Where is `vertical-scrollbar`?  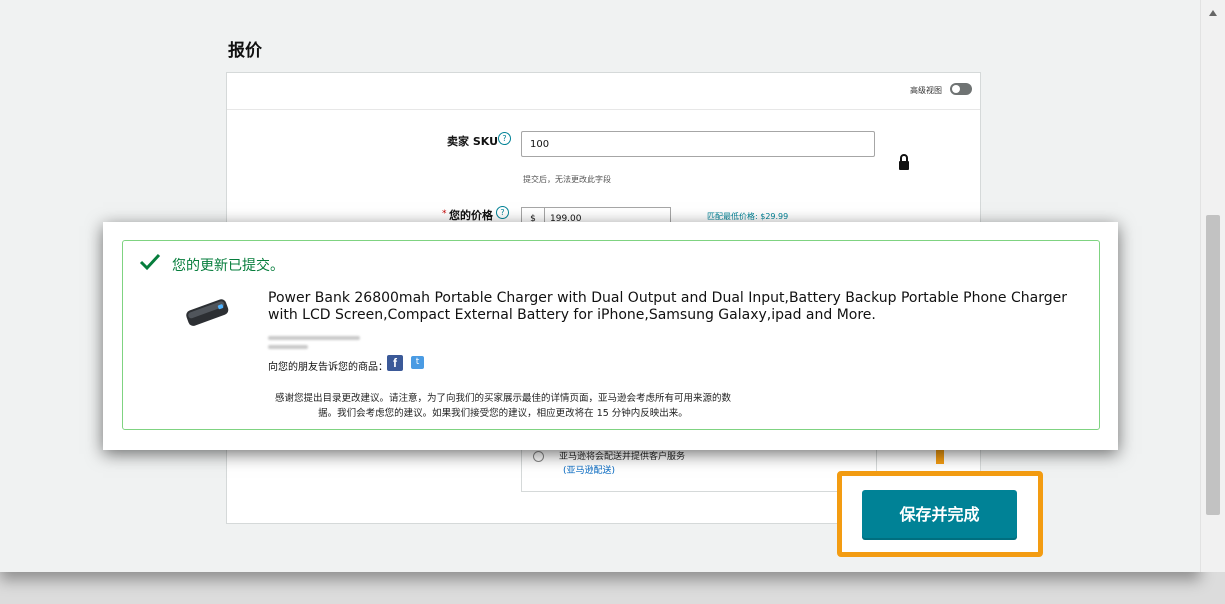 vertical-scrollbar is located at coordinates (1212, 286).